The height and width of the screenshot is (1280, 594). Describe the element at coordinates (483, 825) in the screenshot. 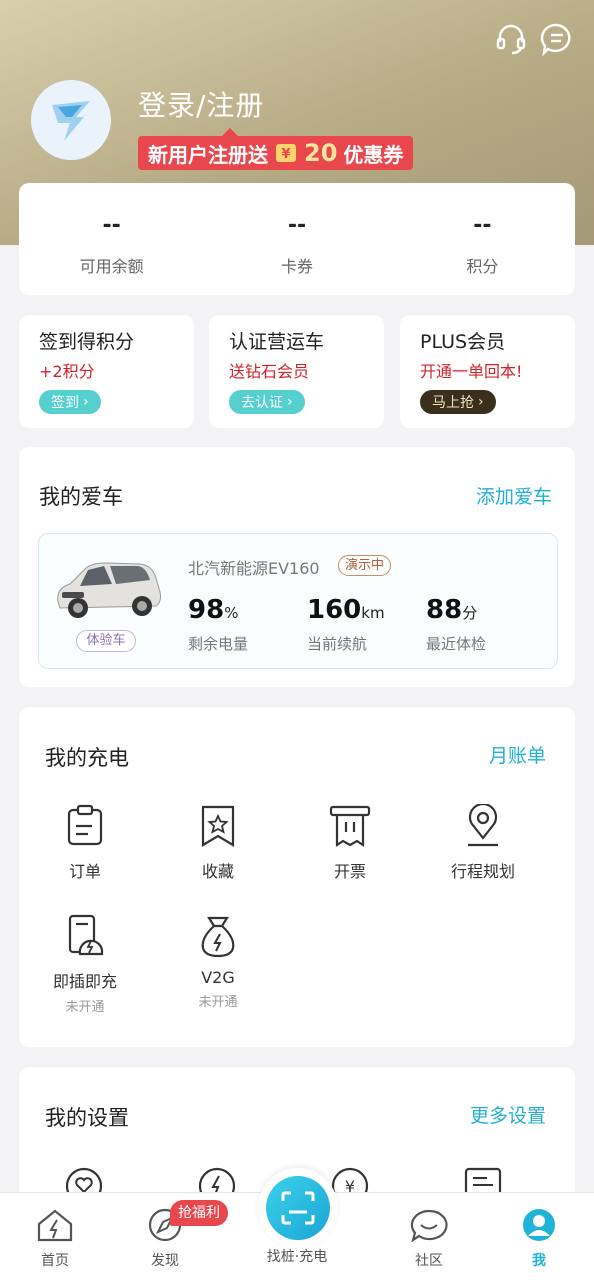

I see `location-pin-icon` at that location.